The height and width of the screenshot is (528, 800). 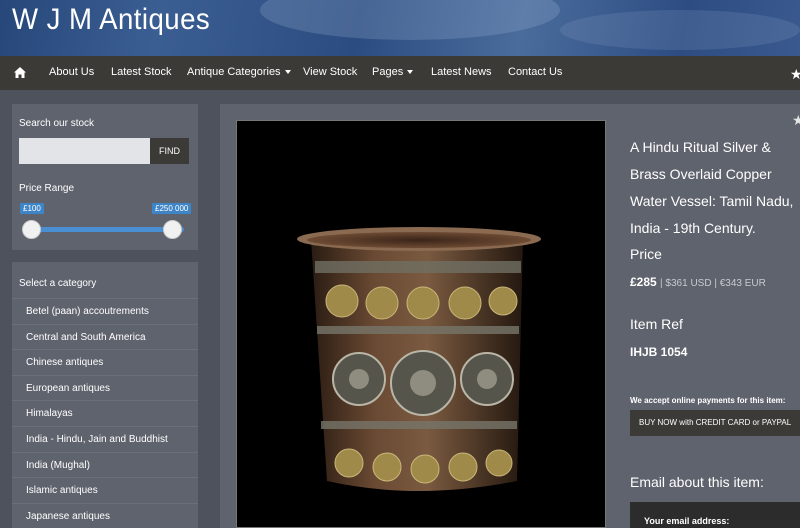 What do you see at coordinates (535, 73) in the screenshot?
I see `nav-contact-us: Contact Us` at bounding box center [535, 73].